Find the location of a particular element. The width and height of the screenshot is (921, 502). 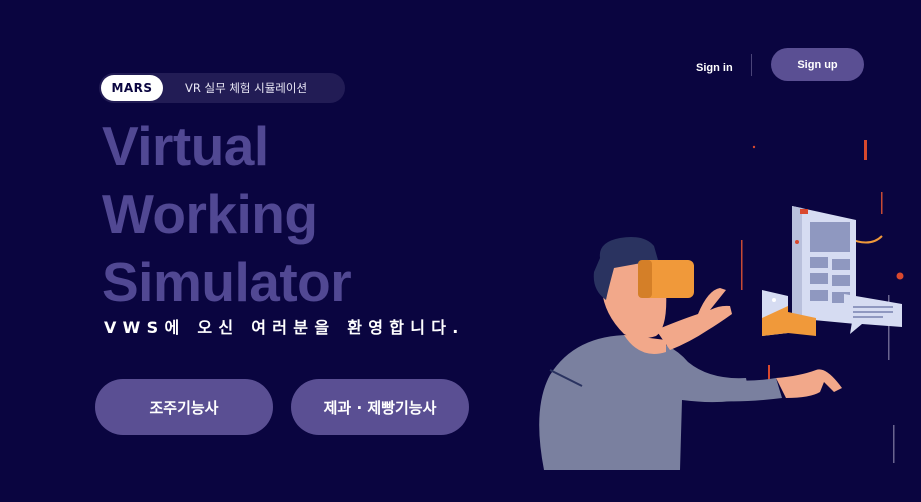

bartender-course-button: 조주기능사 is located at coordinates (184, 407).